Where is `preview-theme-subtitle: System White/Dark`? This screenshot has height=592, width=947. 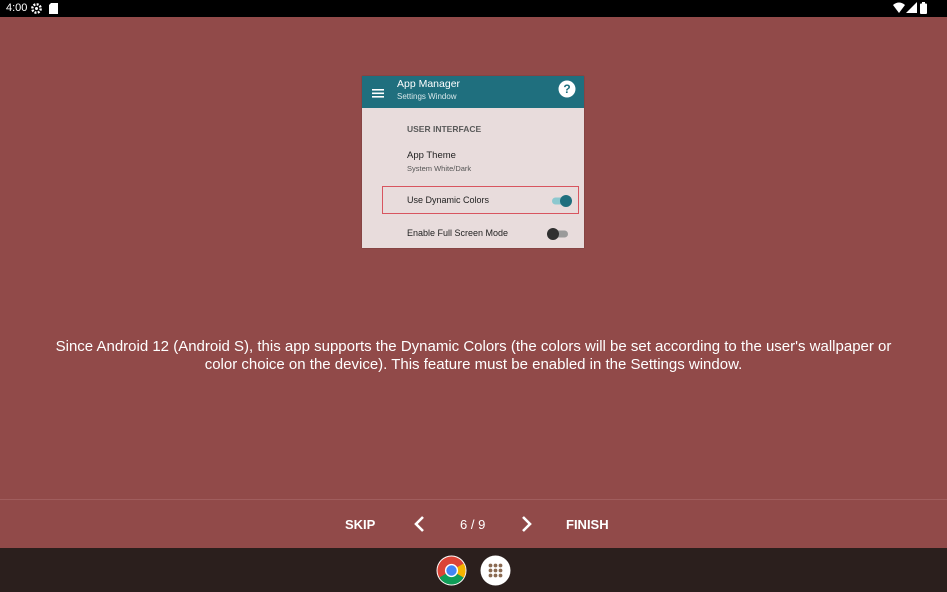 preview-theme-subtitle: System White/Dark is located at coordinates (439, 168).